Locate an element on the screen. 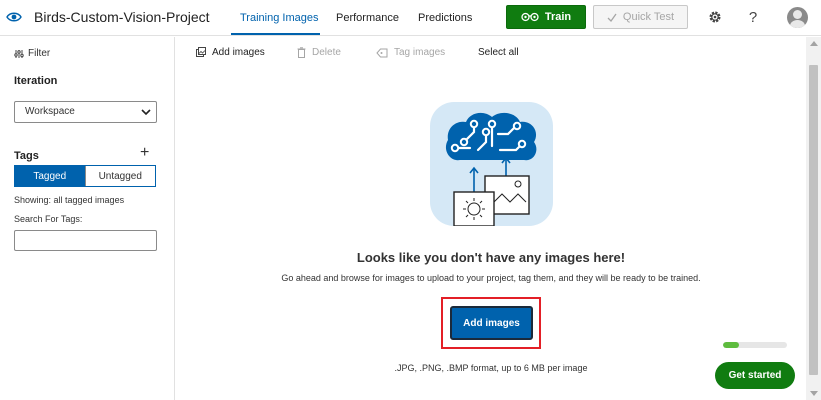 Image resolution: width=821 pixels, height=400 pixels. active-tab-indicator is located at coordinates (275, 34).